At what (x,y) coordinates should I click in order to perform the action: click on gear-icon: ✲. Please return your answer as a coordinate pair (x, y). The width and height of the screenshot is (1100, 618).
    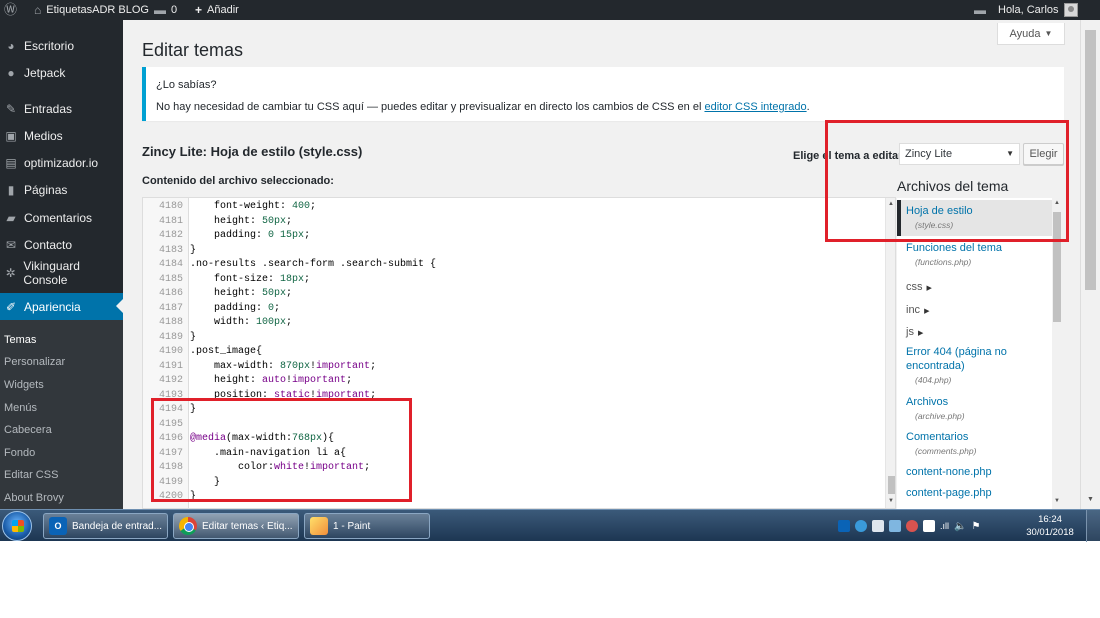
    Looking at the image, I should click on (10, 272).